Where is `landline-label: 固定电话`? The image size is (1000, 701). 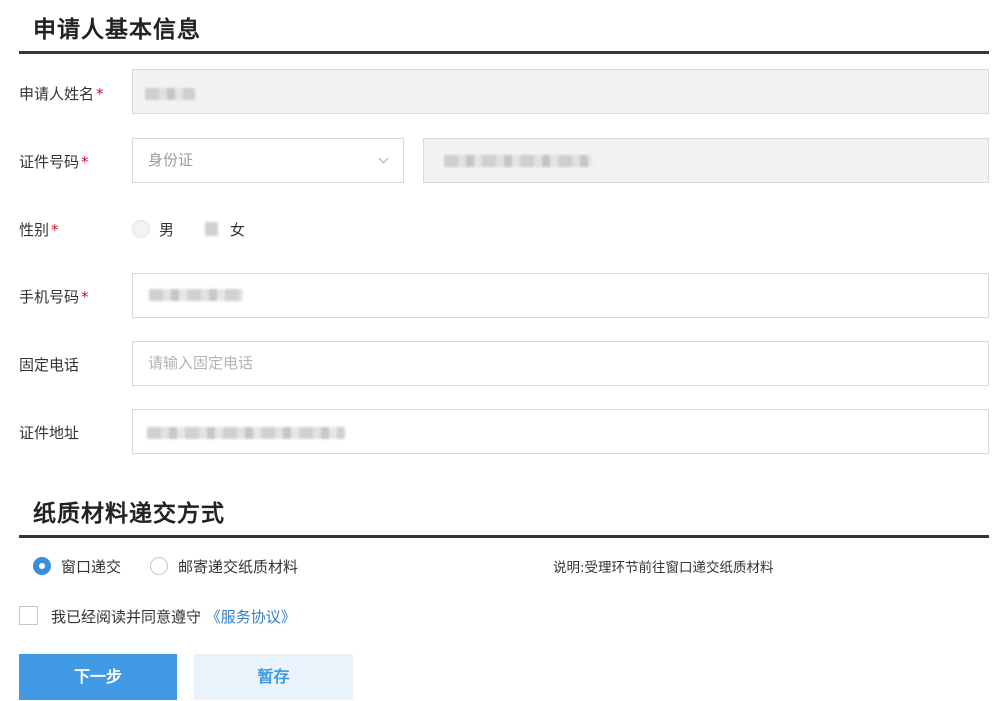 landline-label: 固定电话 is located at coordinates (49, 364).